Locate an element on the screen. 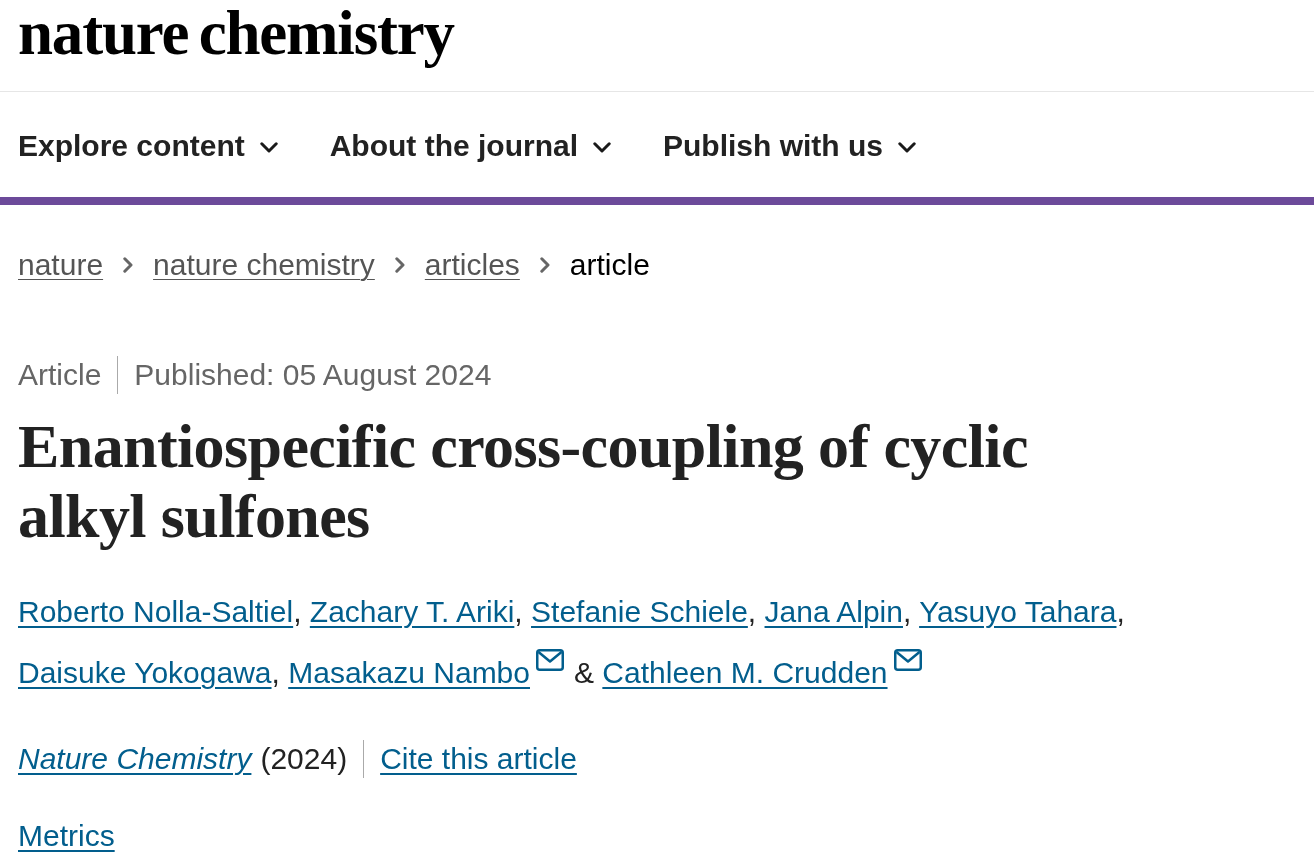 The image size is (1314, 864). article-type: Article is located at coordinates (60, 375).